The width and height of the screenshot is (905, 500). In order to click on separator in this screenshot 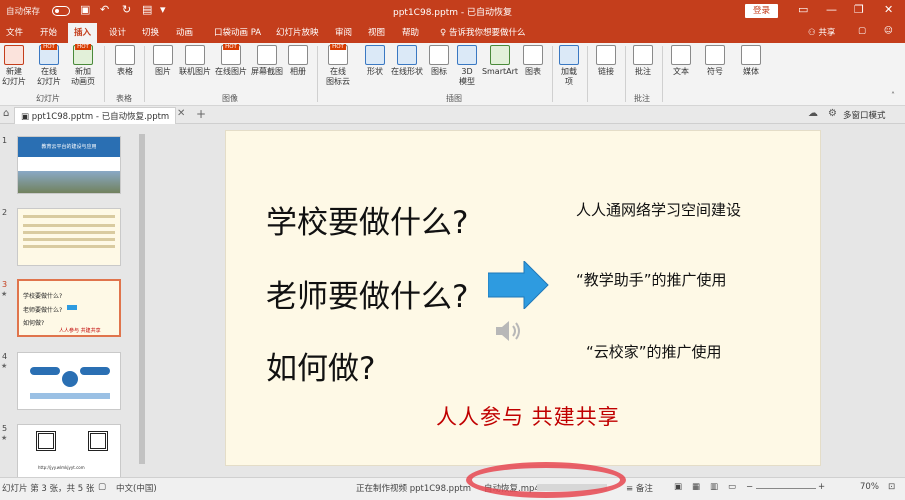, I will do `click(104, 74)`.